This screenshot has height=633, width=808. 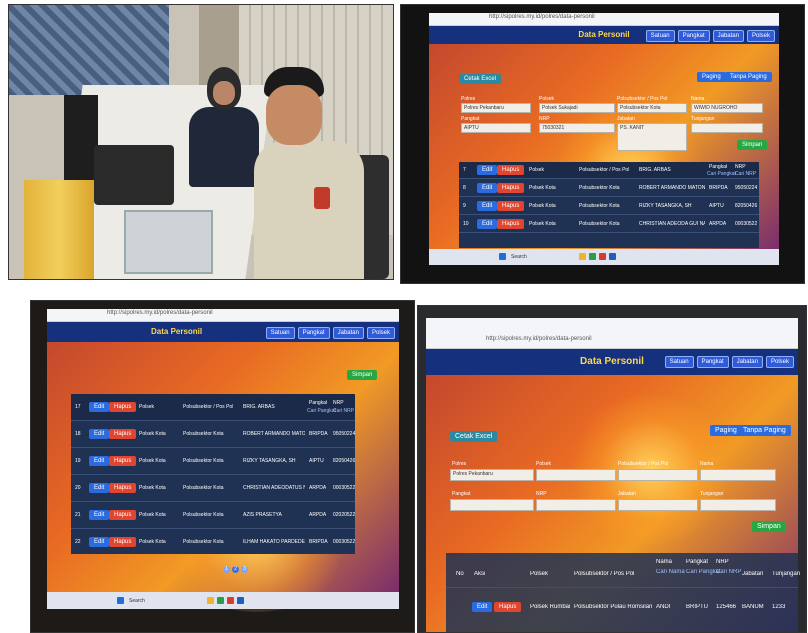 I want to click on pangkat-select, so click(x=492, y=505).